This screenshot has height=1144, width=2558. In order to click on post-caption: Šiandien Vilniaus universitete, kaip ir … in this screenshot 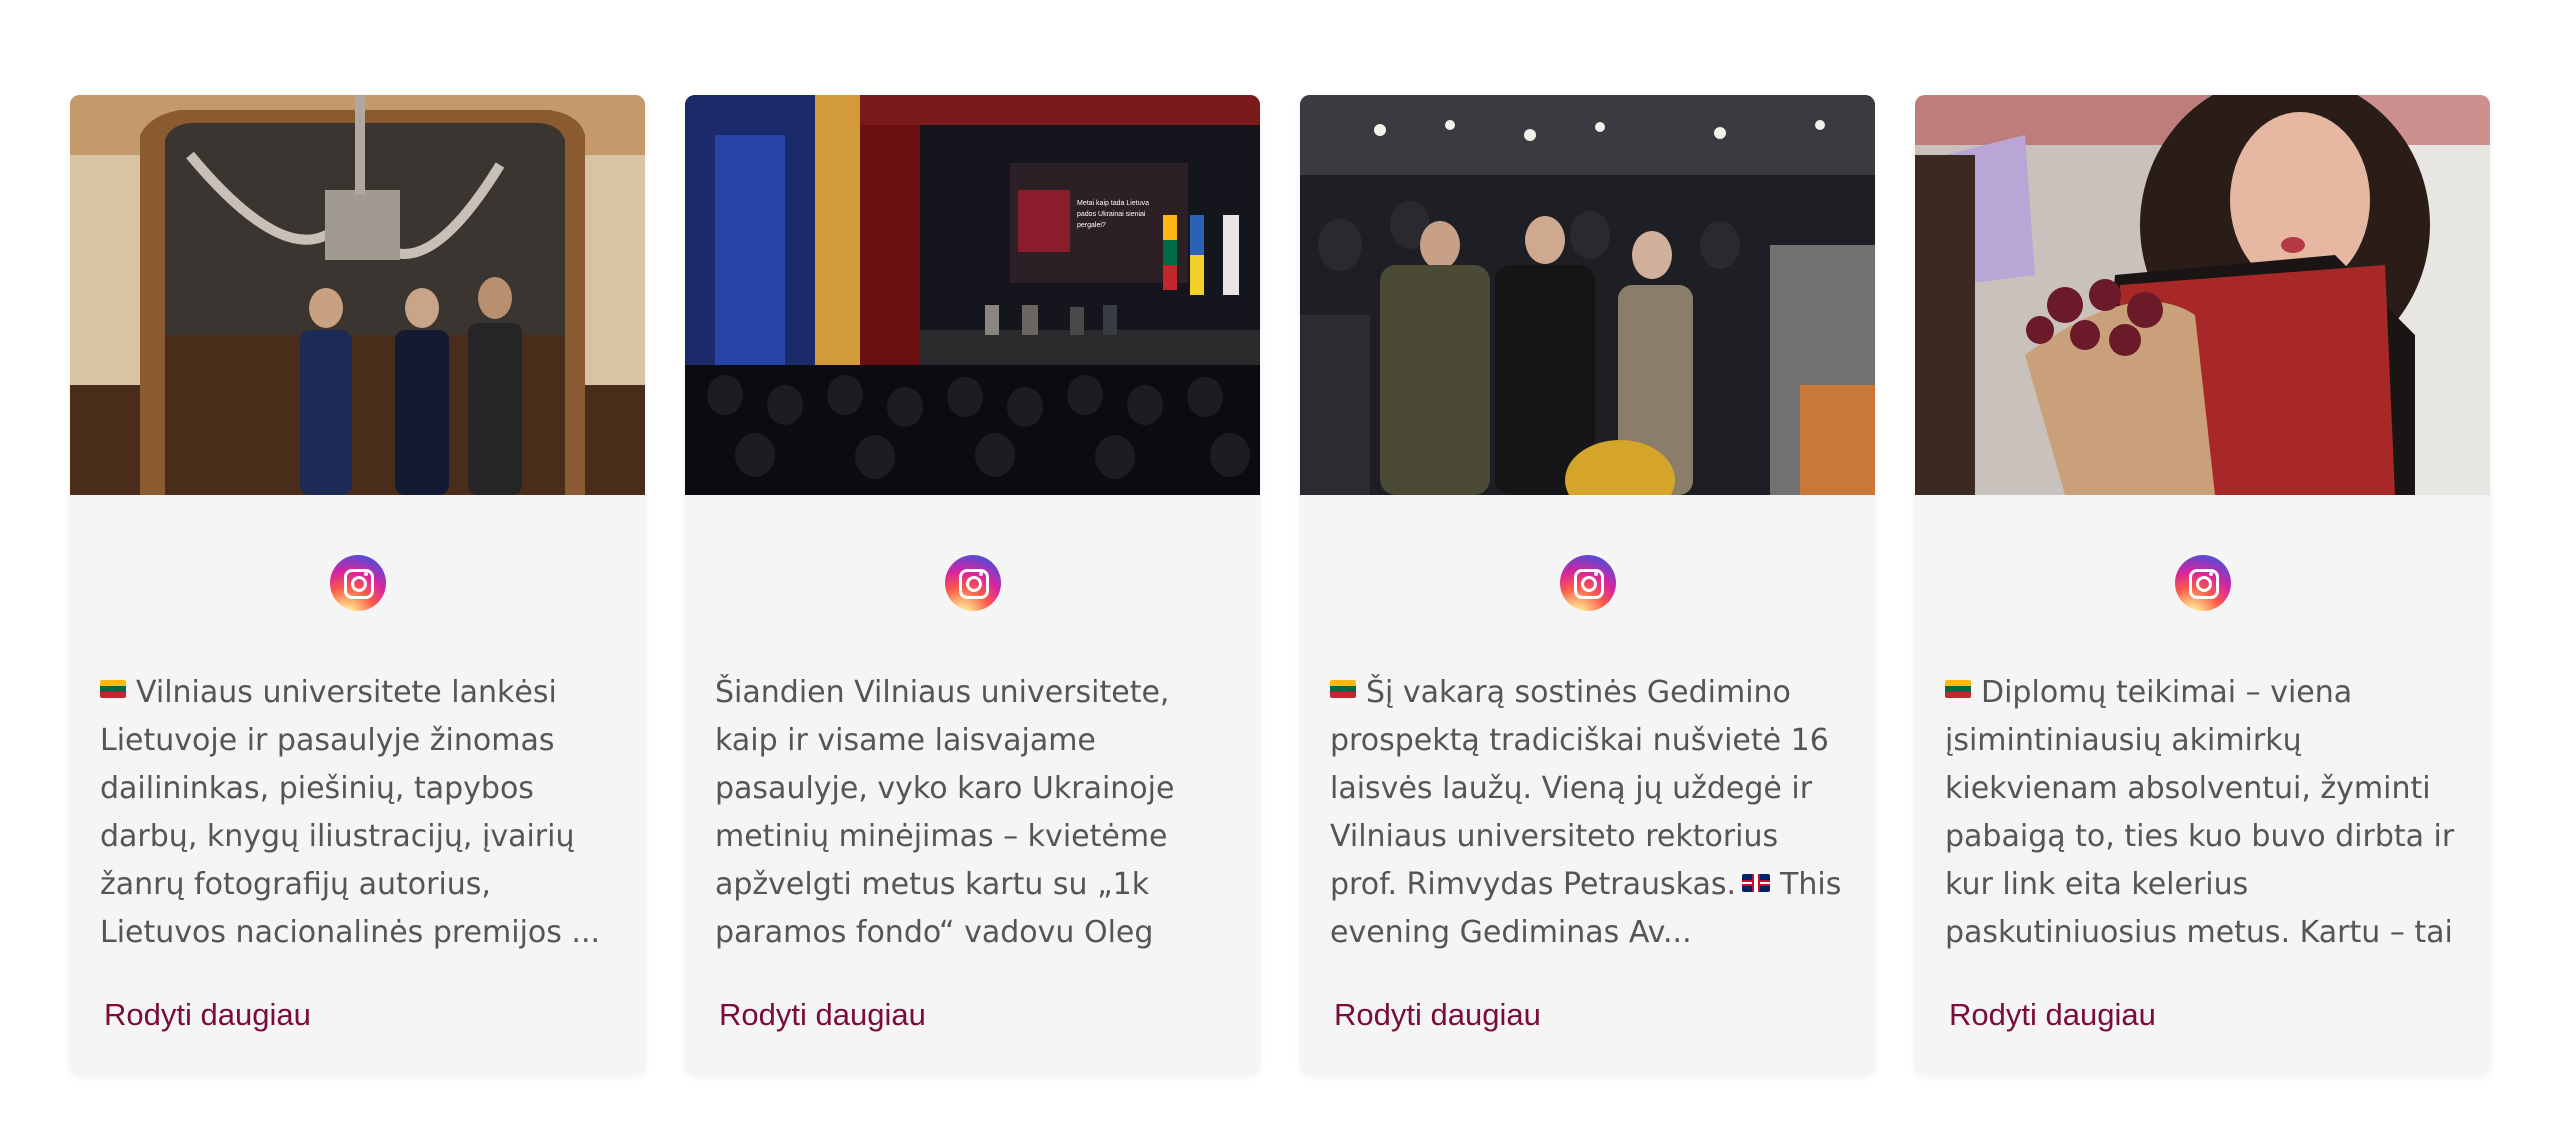, I will do `click(972, 813)`.